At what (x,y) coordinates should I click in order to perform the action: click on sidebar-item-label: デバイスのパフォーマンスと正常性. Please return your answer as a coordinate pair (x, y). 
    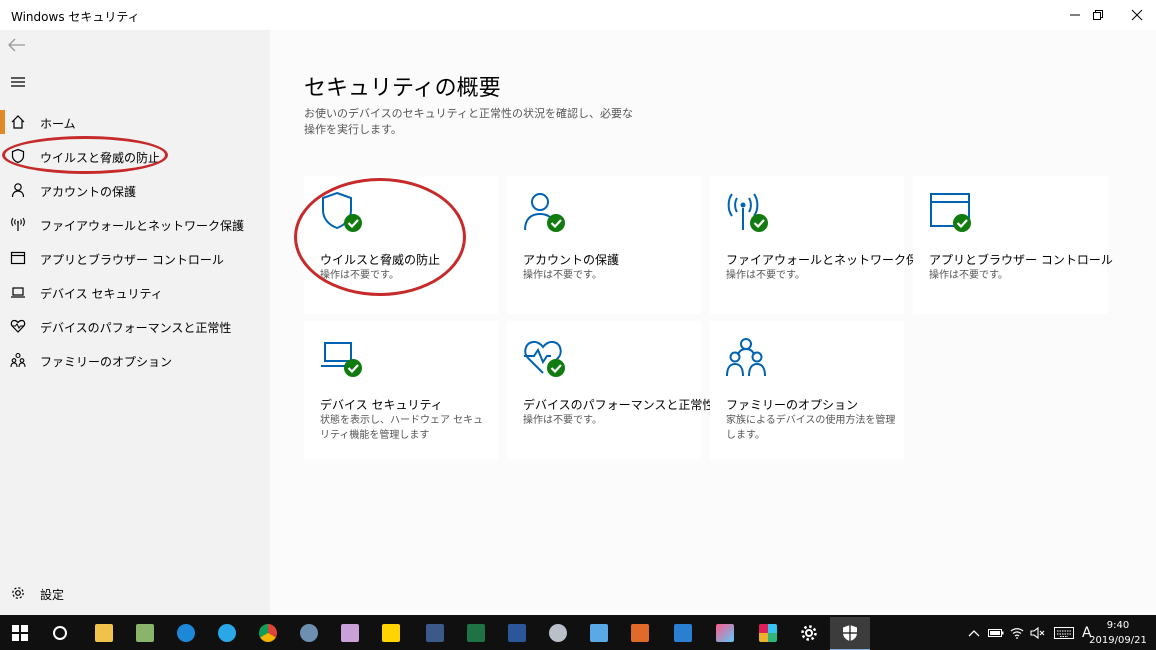
    Looking at the image, I should click on (136, 328).